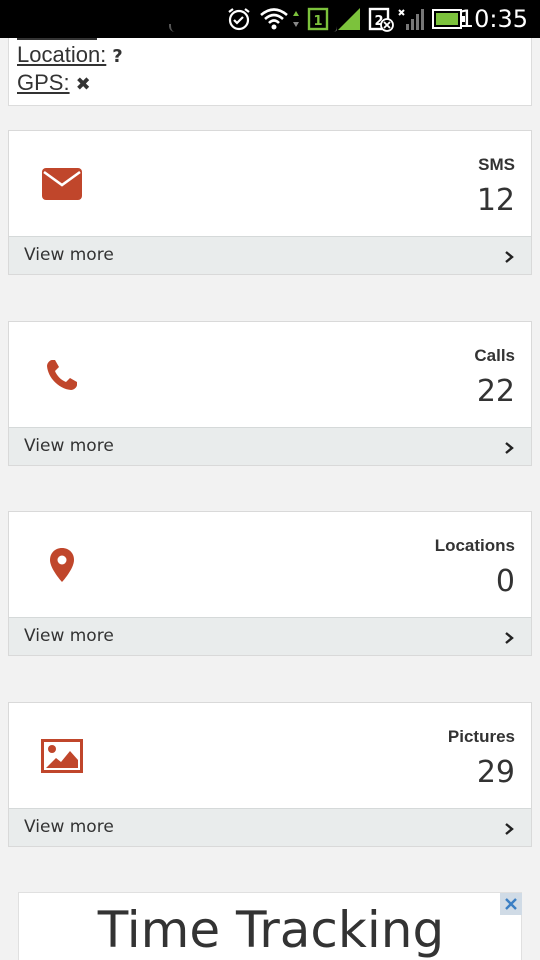  What do you see at coordinates (511, 904) in the screenshot?
I see `close-icon` at bounding box center [511, 904].